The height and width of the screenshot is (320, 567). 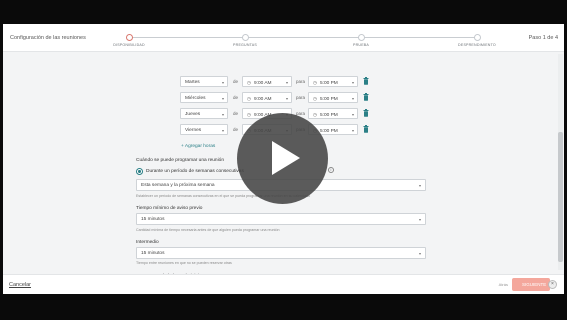 I want to click on step-counter: Paso 1 de 4, so click(x=543, y=38).